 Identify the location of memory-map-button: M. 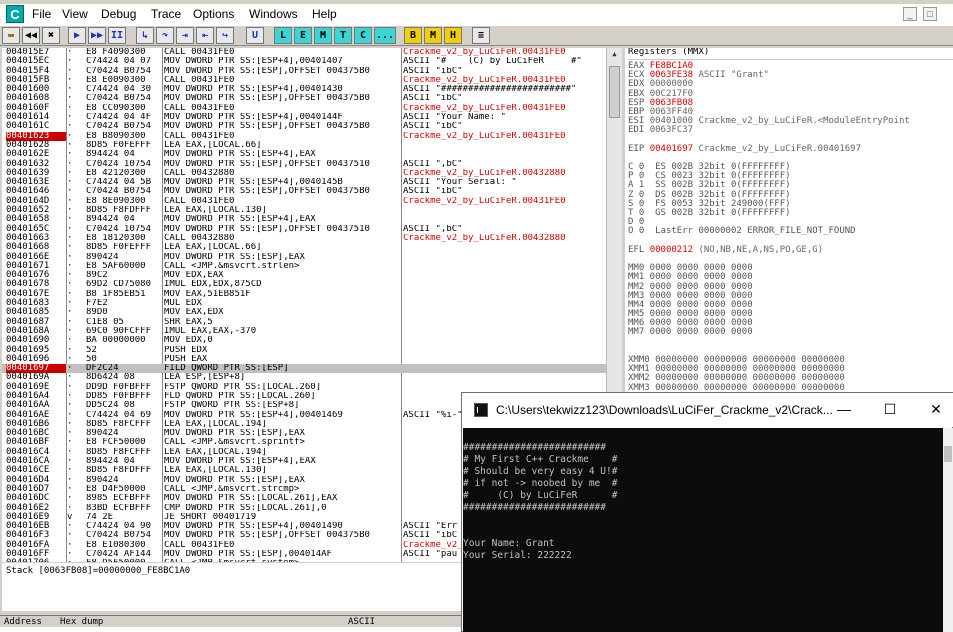
(433, 35).